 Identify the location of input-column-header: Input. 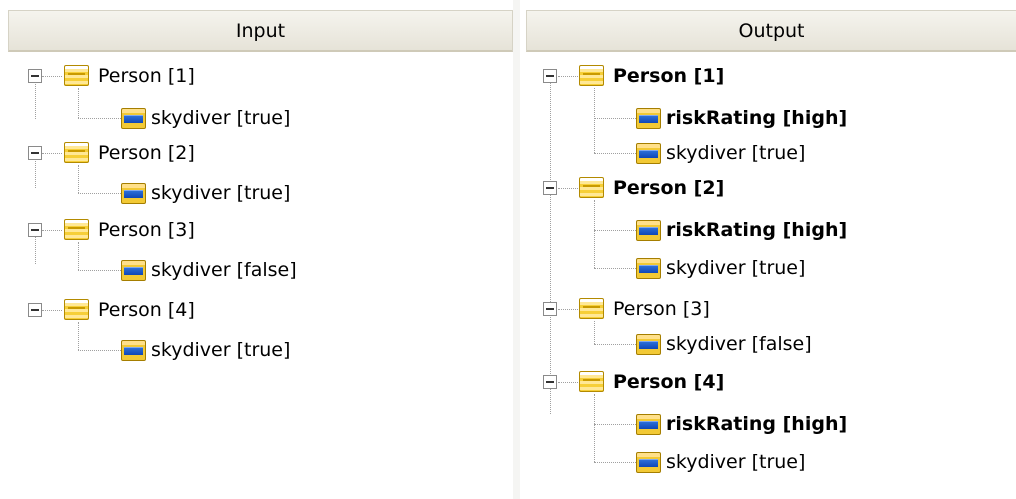
(260, 31).